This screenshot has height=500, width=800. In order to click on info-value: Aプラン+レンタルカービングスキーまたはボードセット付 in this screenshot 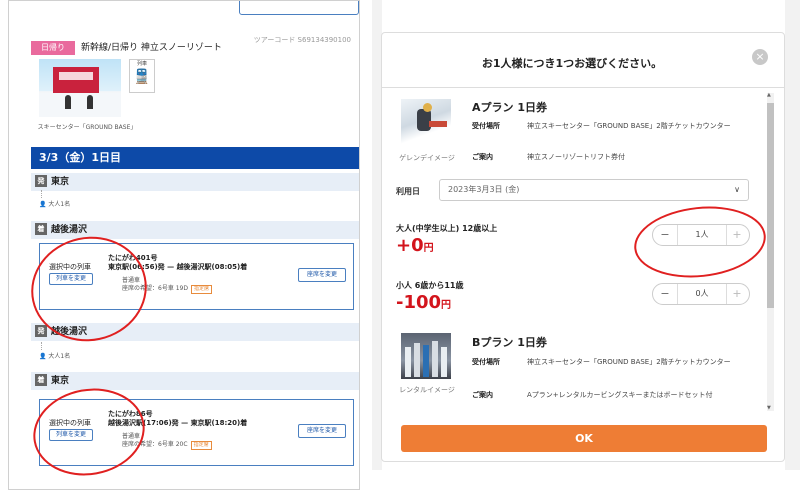, I will do `click(620, 395)`.